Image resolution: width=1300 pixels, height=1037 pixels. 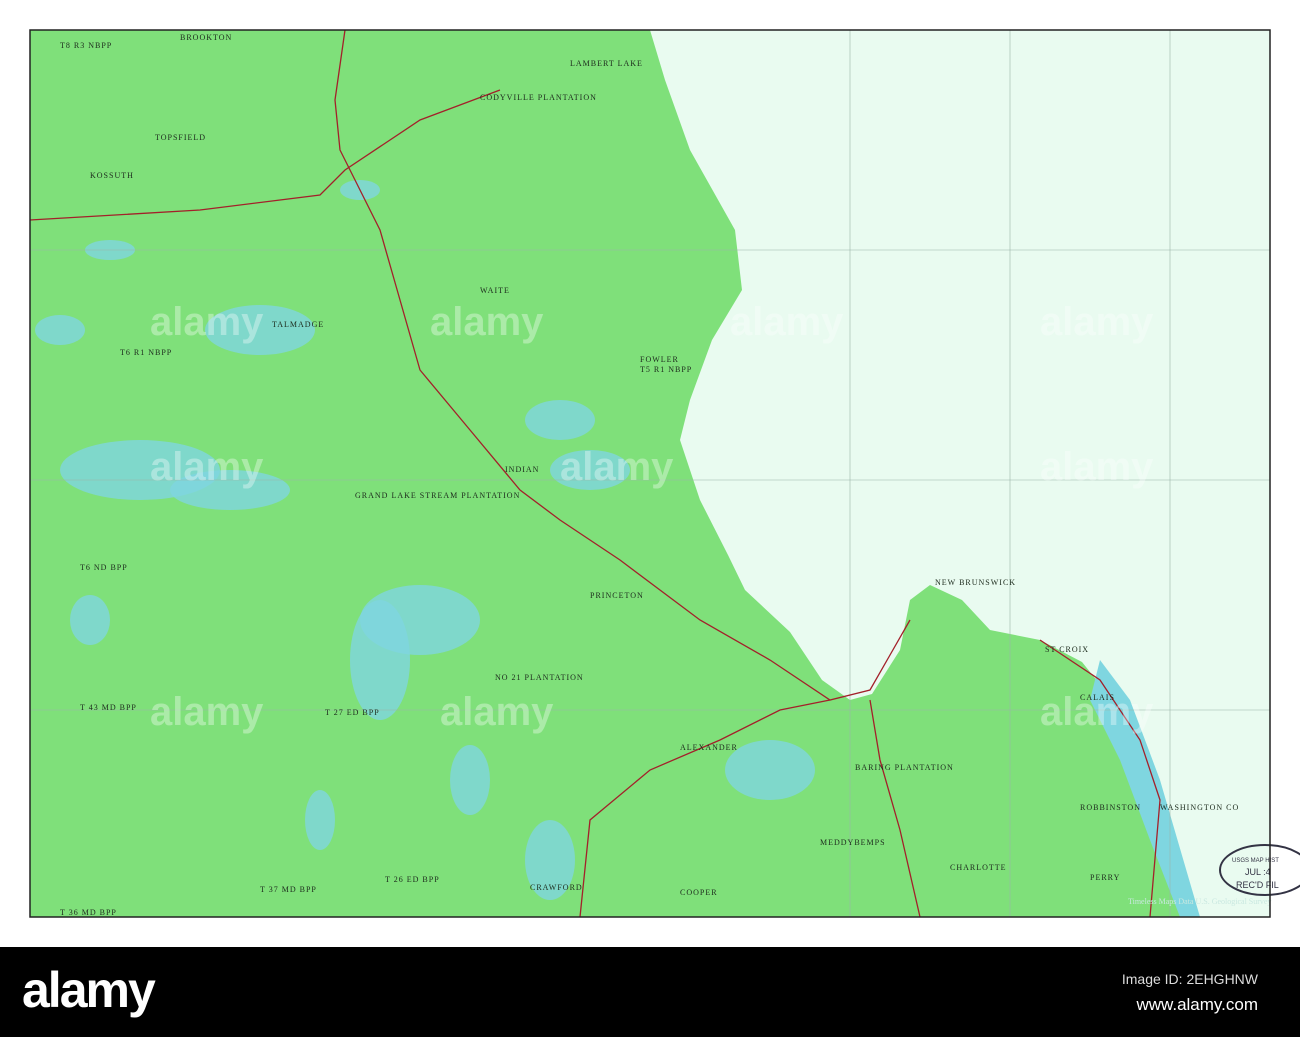 What do you see at coordinates (108, 707) in the screenshot?
I see `place-label: T 43 MD BPP` at bounding box center [108, 707].